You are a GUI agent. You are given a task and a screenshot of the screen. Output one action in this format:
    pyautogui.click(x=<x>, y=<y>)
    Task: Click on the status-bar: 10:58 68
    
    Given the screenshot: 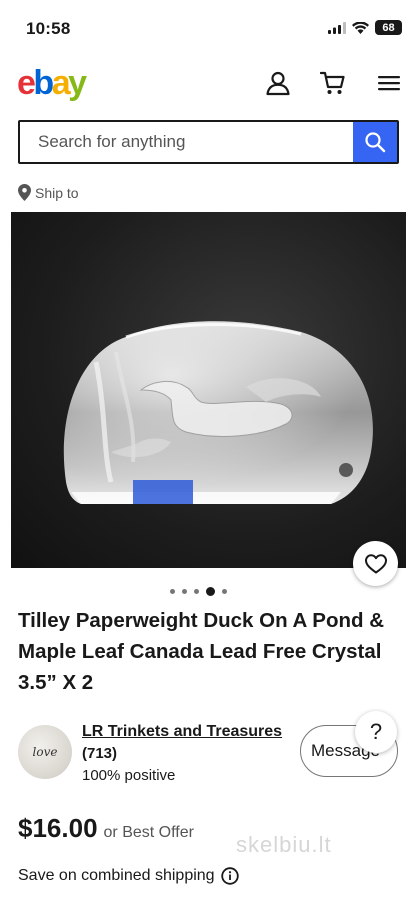 What is the action you would take?
    pyautogui.click(x=208, y=28)
    